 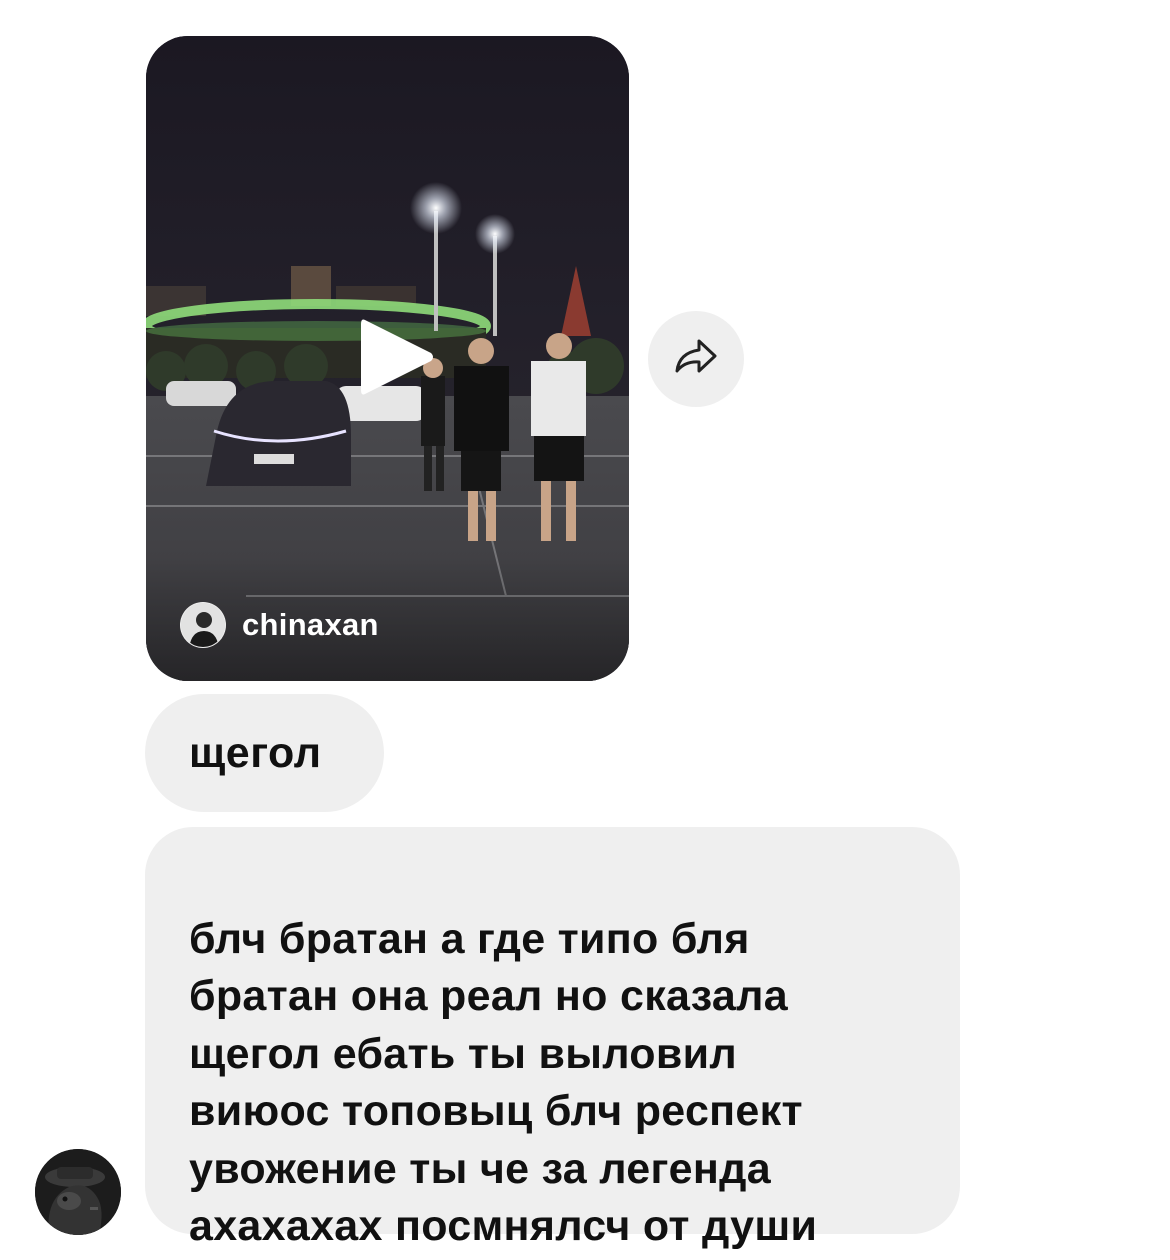 I want to click on author-username: chinaxan, so click(x=310, y=624).